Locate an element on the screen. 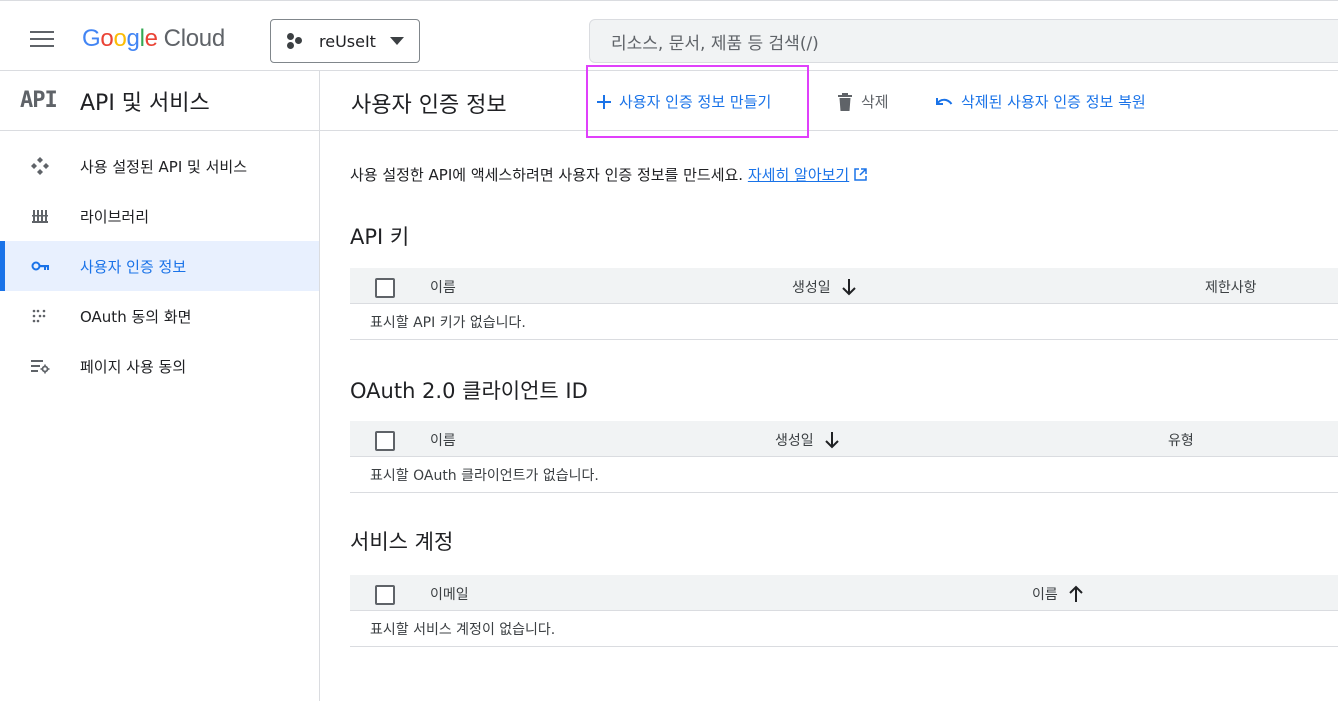 This screenshot has width=1338, height=701. logo-letter: e is located at coordinates (151, 38).